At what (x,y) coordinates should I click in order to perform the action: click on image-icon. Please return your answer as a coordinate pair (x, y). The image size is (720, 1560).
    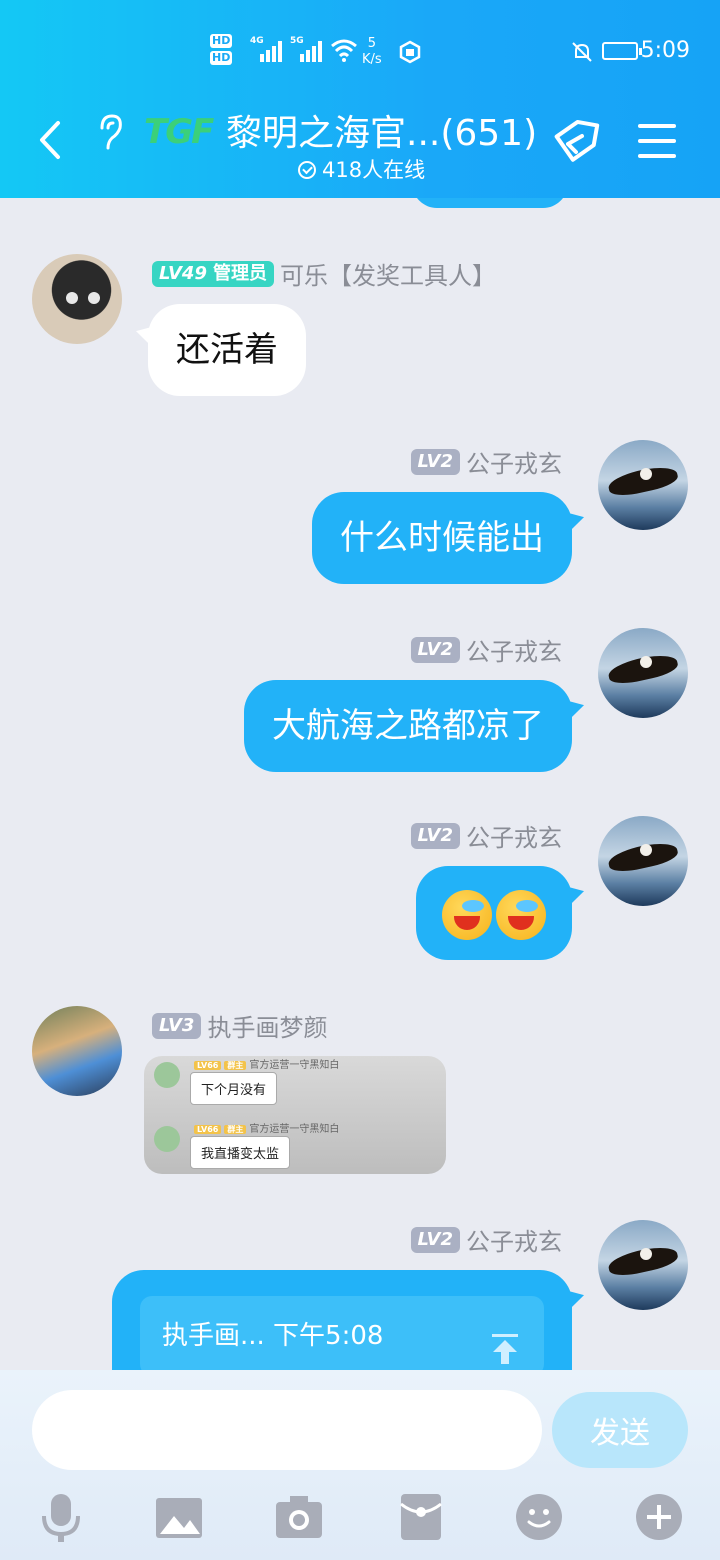
    Looking at the image, I should click on (179, 1517).